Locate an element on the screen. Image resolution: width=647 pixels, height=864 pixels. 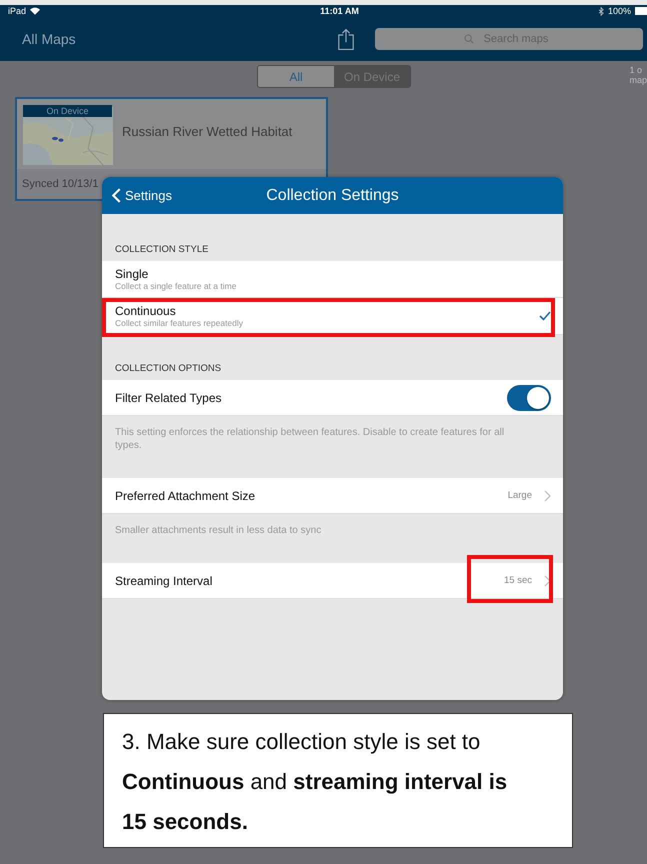
setting-label: Streaming Interval is located at coordinates (164, 581).